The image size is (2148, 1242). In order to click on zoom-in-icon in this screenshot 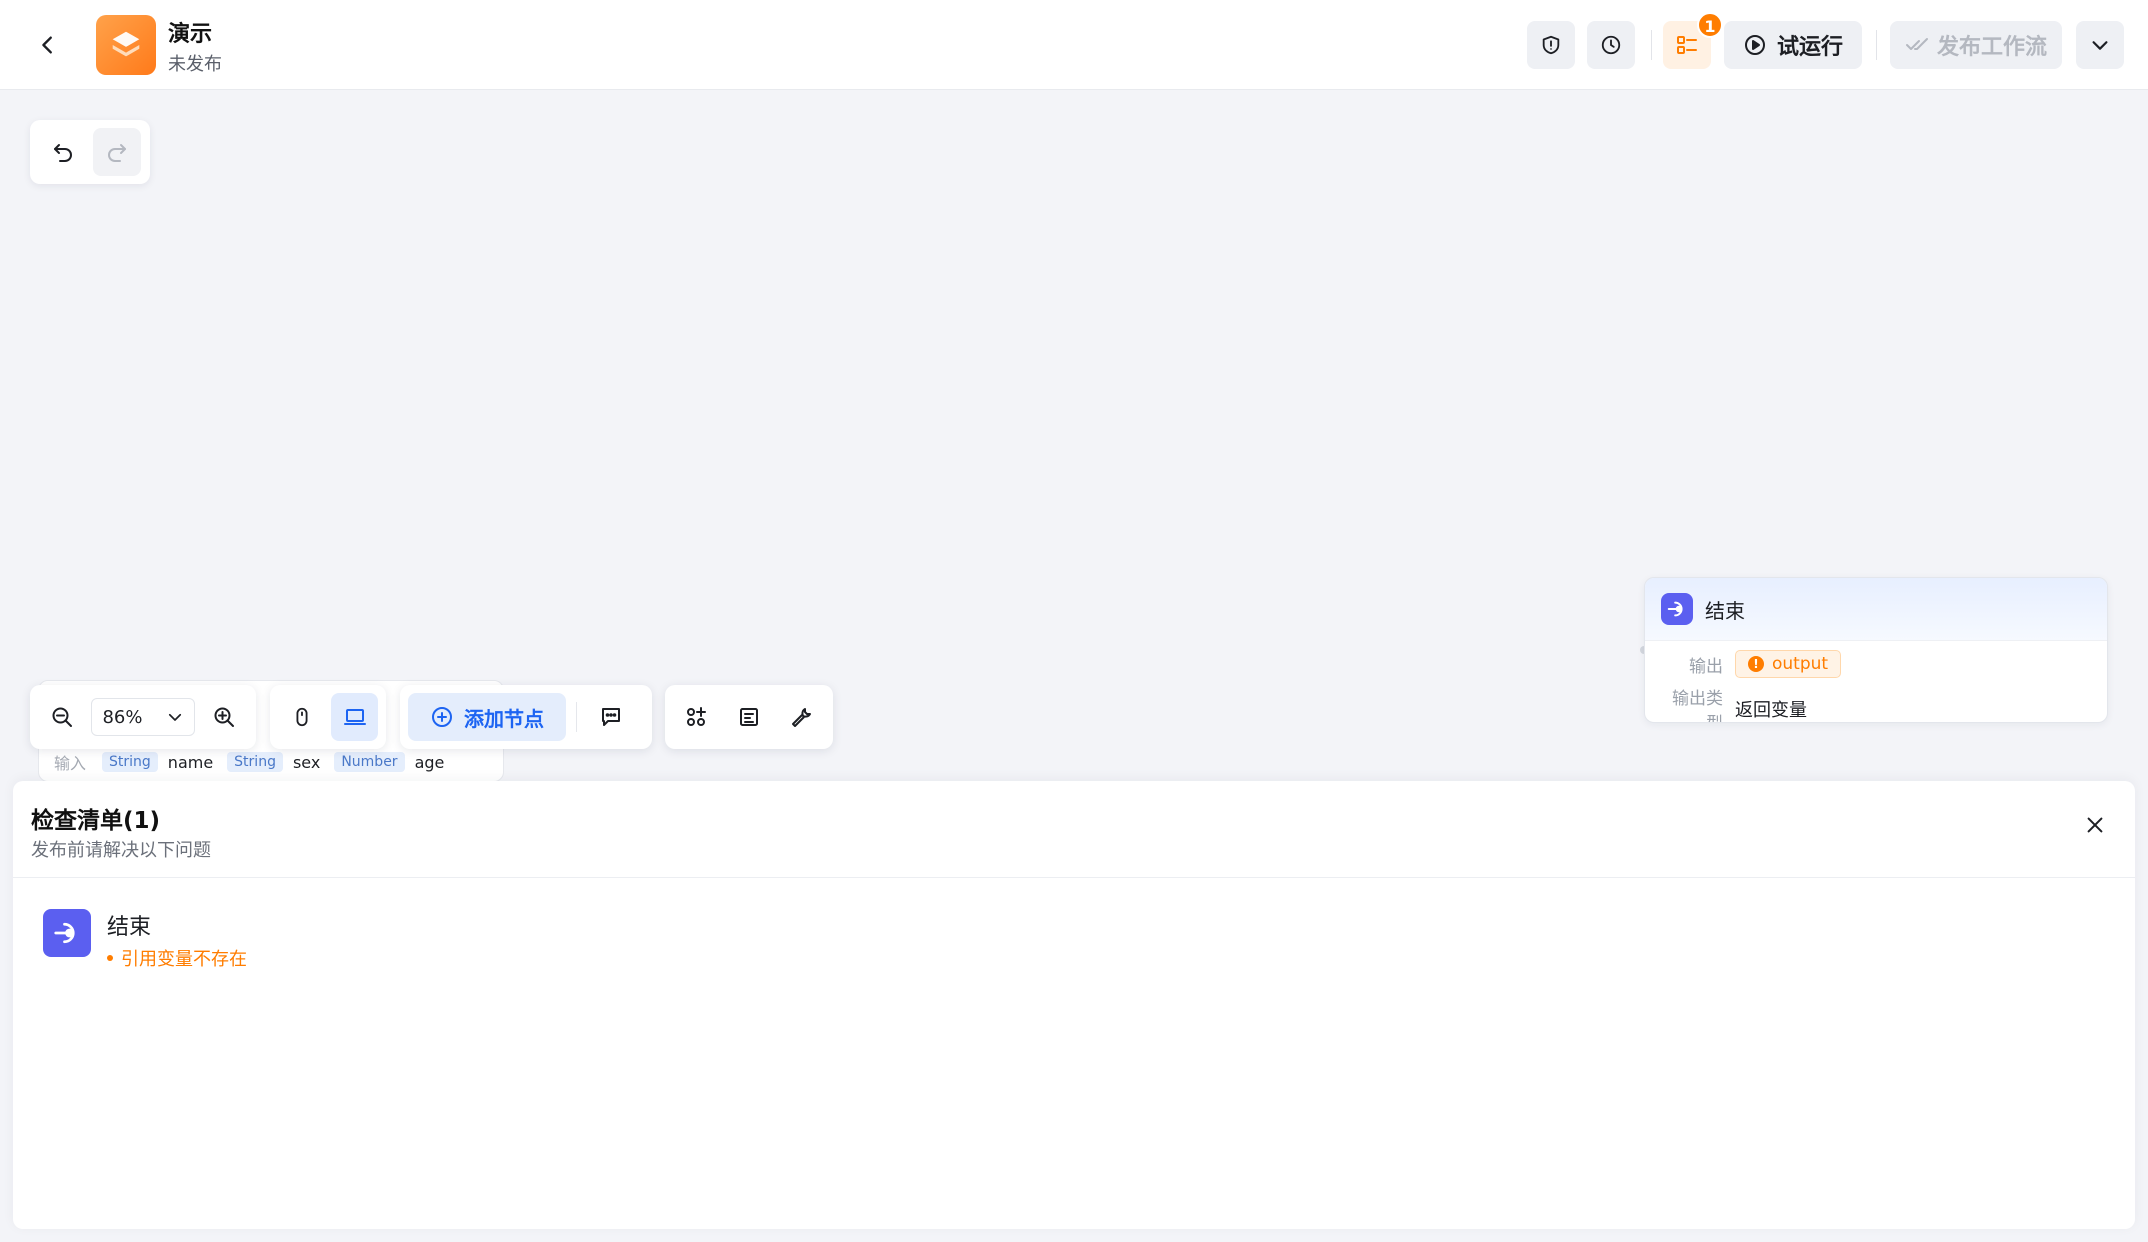, I will do `click(224, 717)`.